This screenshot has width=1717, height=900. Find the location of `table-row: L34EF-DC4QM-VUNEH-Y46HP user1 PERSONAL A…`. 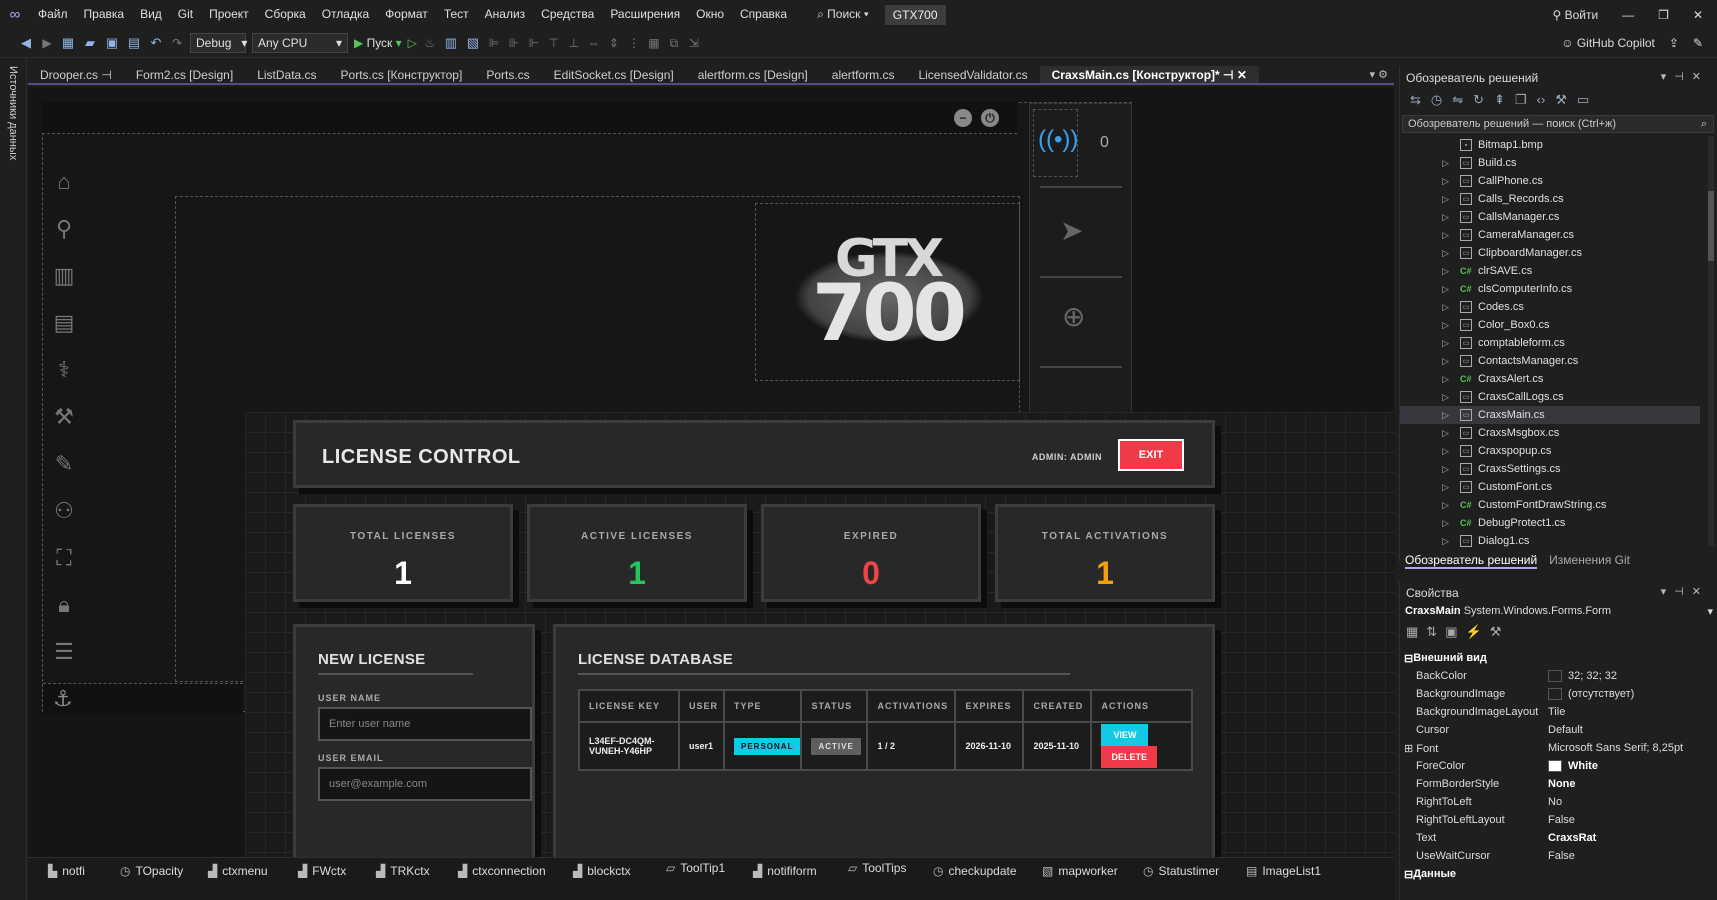

table-row: L34EF-DC4QM-VUNEH-Y46HP user1 PERSONAL A… is located at coordinates (885, 746).